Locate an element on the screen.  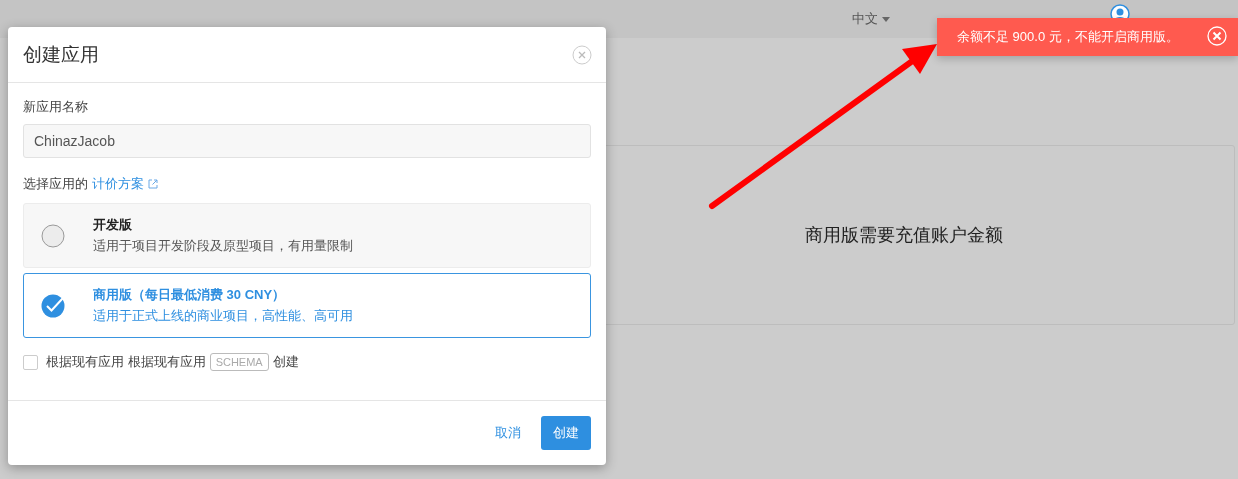
app-name-field: ChinazJacob is located at coordinates (307, 141).